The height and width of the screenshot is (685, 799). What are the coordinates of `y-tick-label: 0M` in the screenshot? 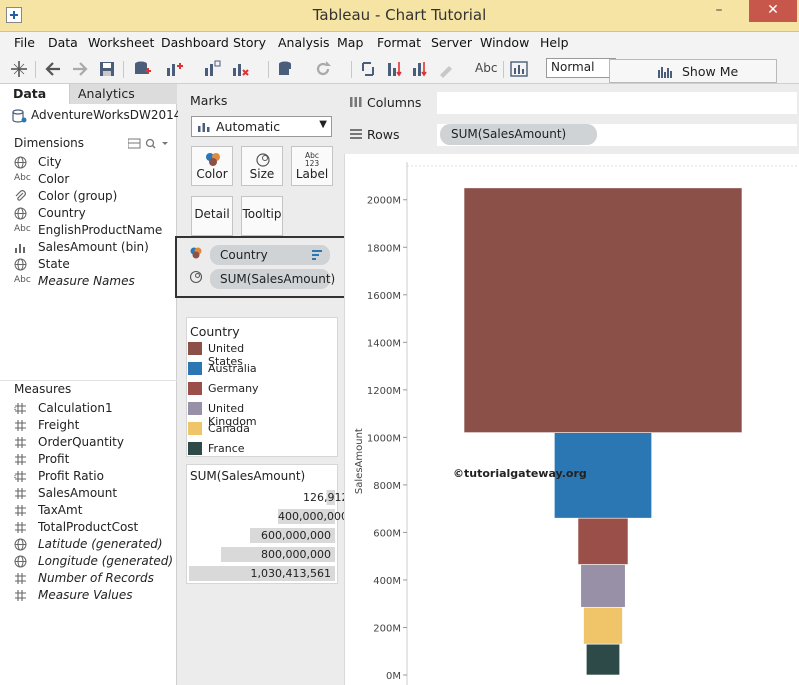 It's located at (393, 676).